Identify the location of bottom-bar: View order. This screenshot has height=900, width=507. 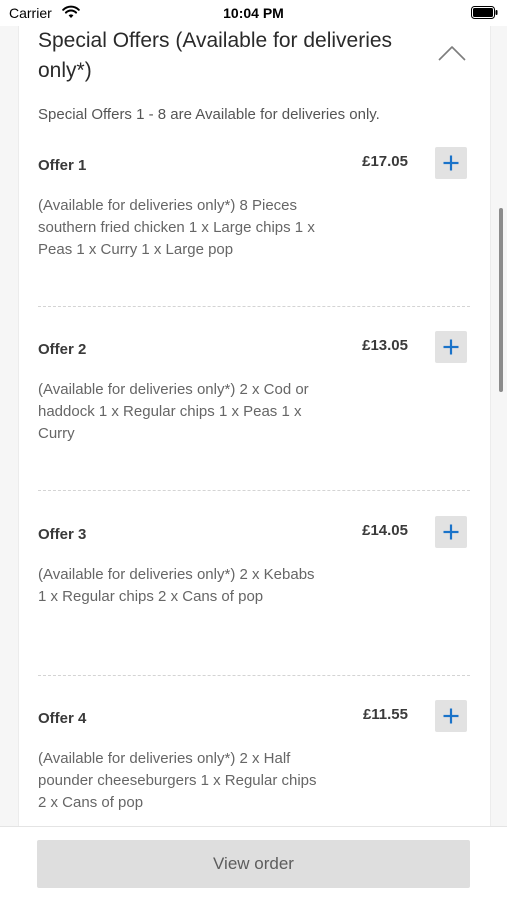
(253, 863).